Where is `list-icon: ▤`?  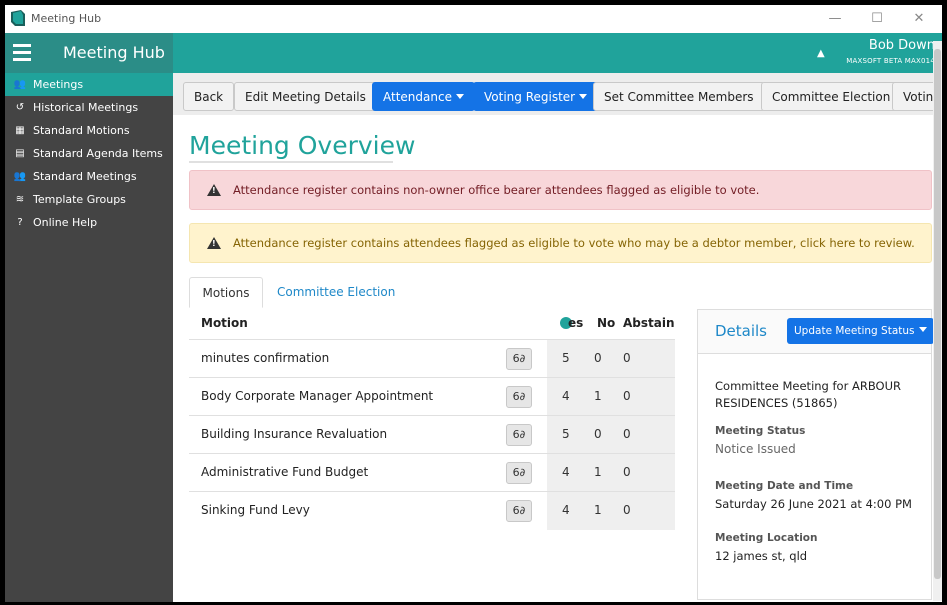 list-icon: ▤ is located at coordinates (20, 153).